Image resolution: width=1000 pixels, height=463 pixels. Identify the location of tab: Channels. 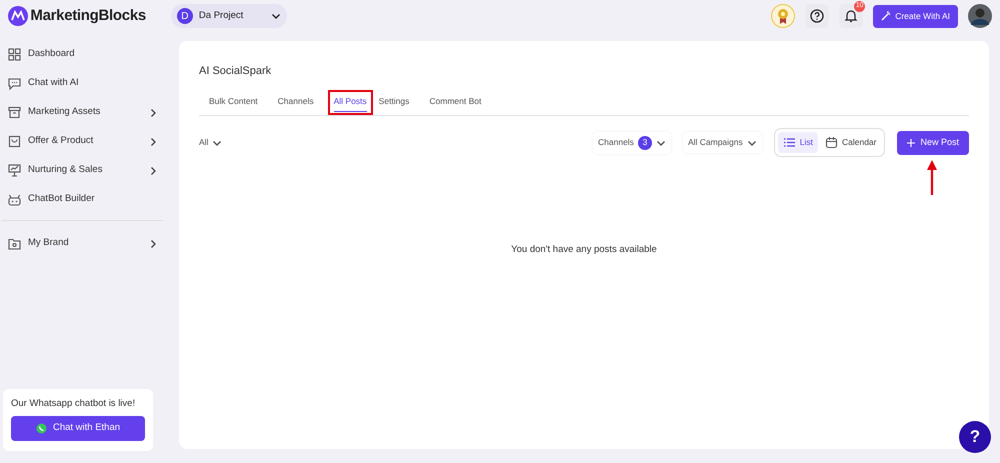
(296, 103).